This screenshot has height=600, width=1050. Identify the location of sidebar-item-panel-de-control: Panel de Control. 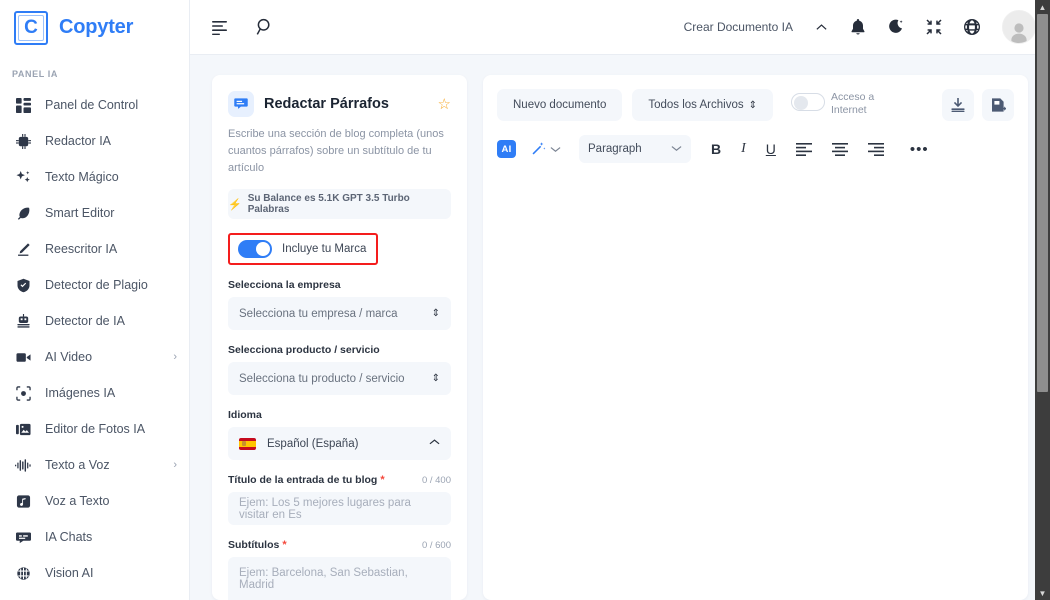
(94, 105).